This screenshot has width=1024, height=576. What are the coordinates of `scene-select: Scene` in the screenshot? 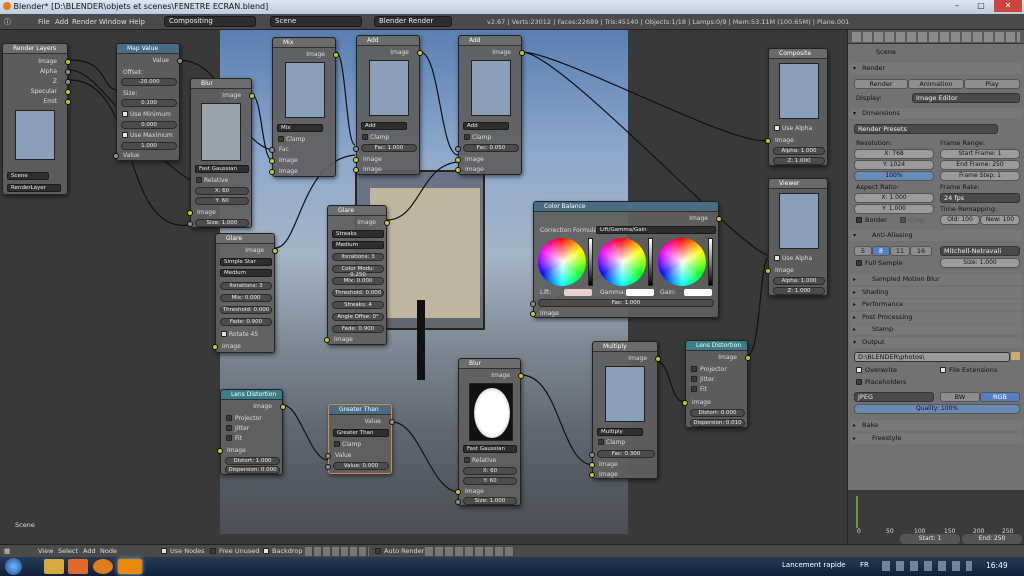 It's located at (28, 176).